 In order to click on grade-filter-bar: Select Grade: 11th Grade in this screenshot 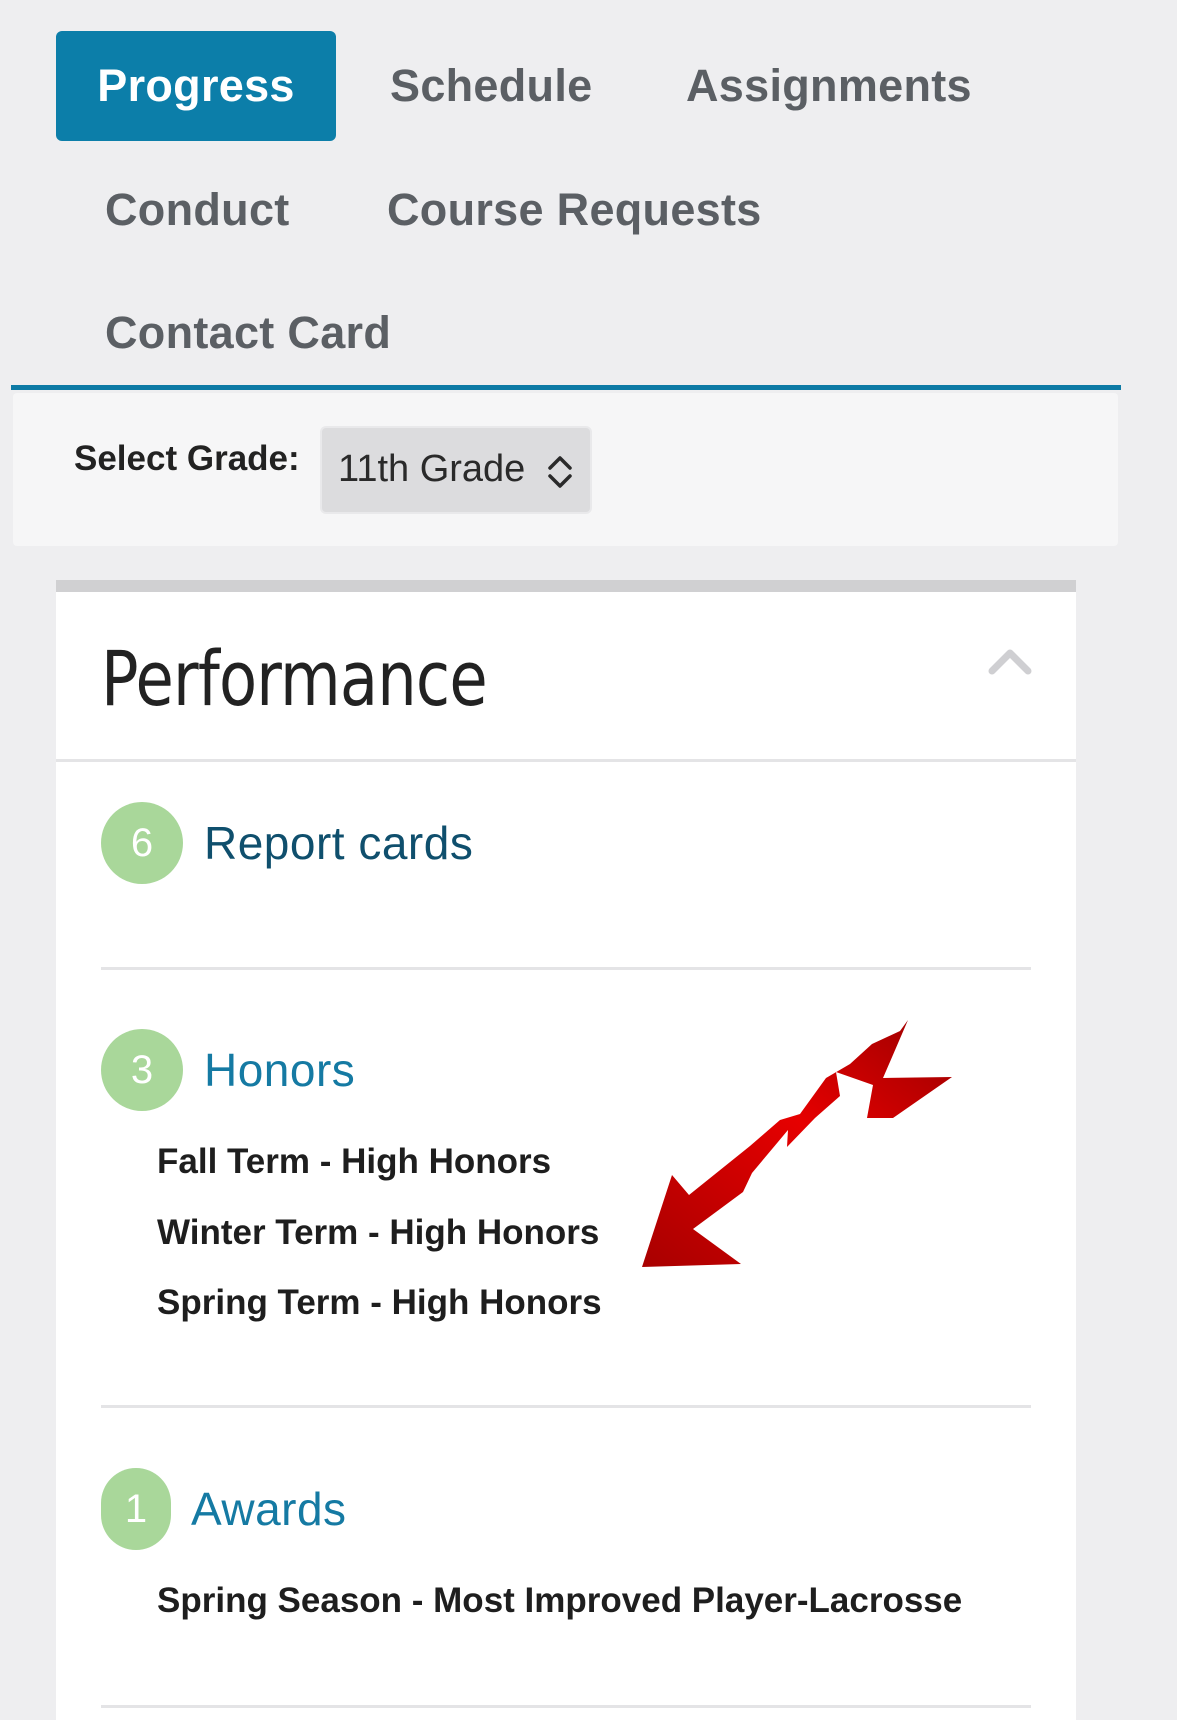, I will do `click(565, 469)`.